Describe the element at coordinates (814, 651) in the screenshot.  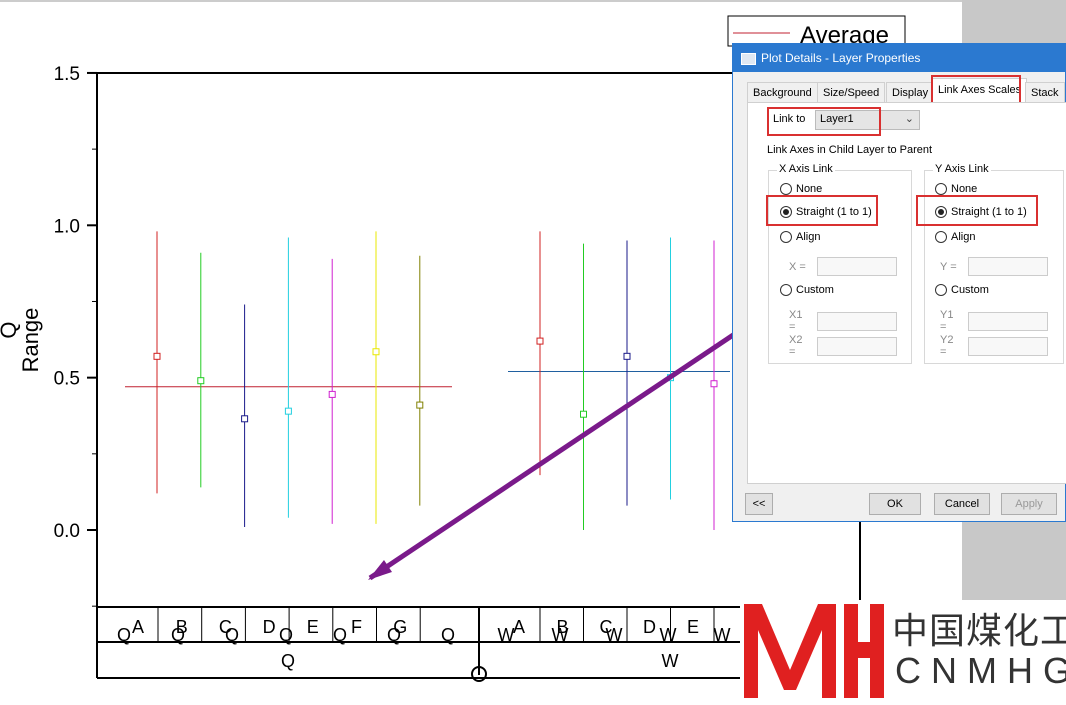
I see `watermark-mh-mark` at that location.